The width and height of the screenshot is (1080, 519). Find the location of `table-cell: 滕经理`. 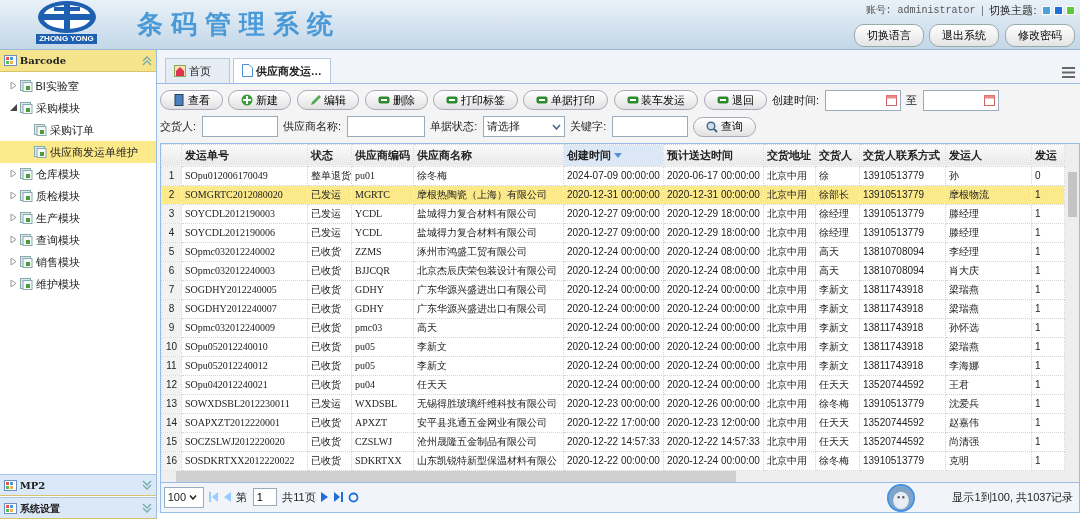

table-cell: 滕经理 is located at coordinates (988, 232).